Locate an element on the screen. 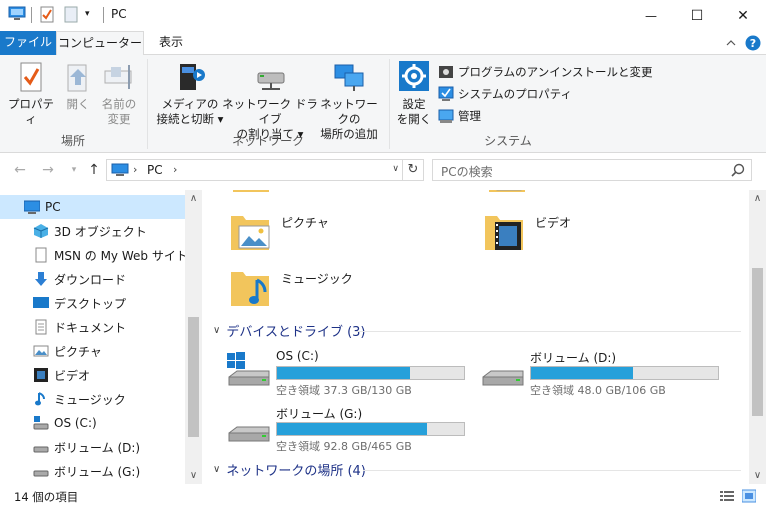 Image resolution: width=766 pixels, height=508 pixels. sidebar-item-videos: ビデオ is located at coordinates (92, 375).